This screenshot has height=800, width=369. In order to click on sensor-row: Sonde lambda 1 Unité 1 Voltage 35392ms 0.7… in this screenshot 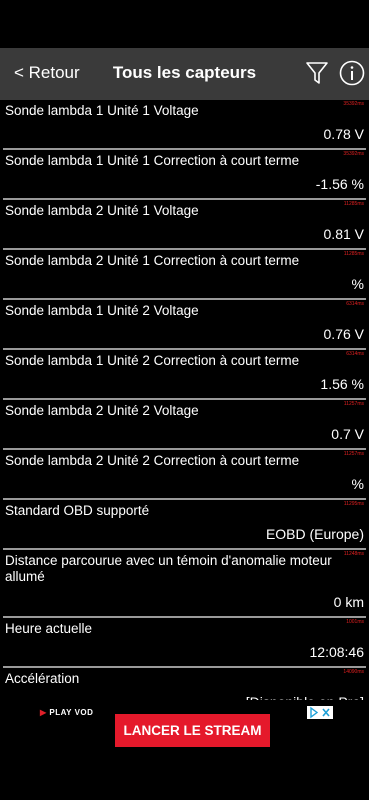, I will do `click(184, 125)`.